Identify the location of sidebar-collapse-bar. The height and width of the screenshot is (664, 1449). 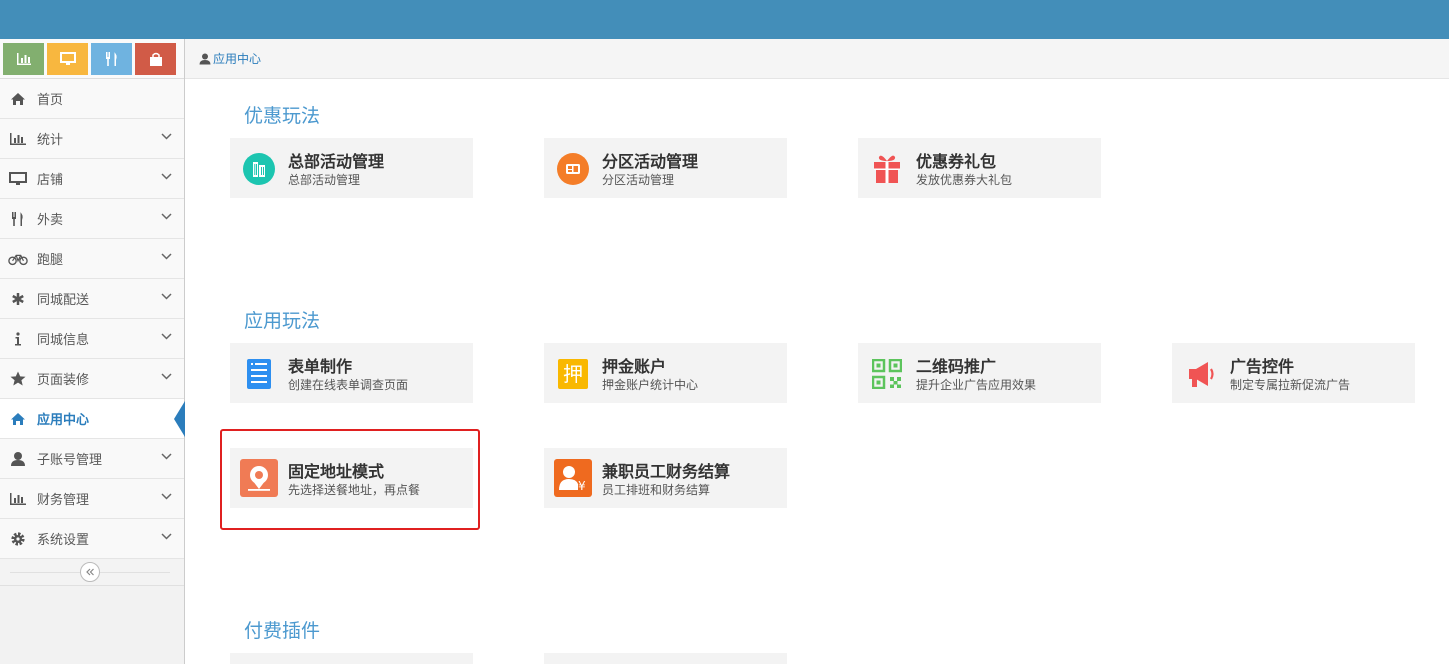
(92, 572).